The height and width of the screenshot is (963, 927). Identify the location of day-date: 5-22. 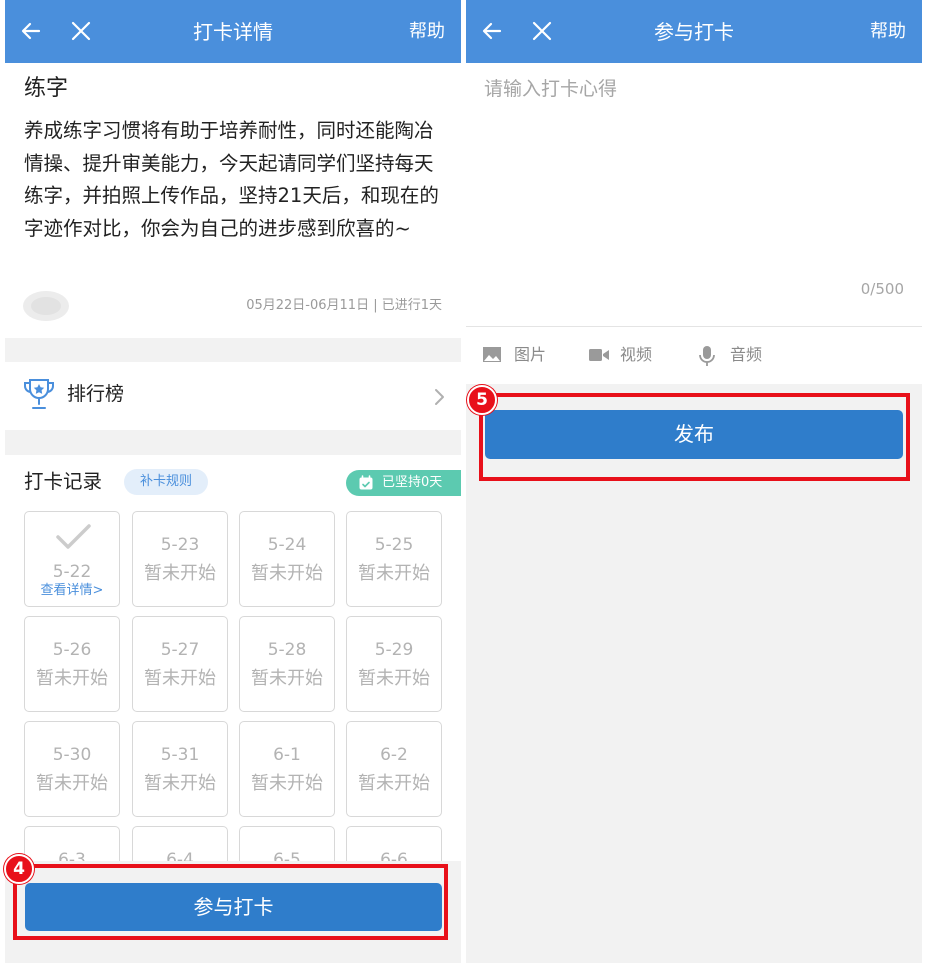
(72, 572).